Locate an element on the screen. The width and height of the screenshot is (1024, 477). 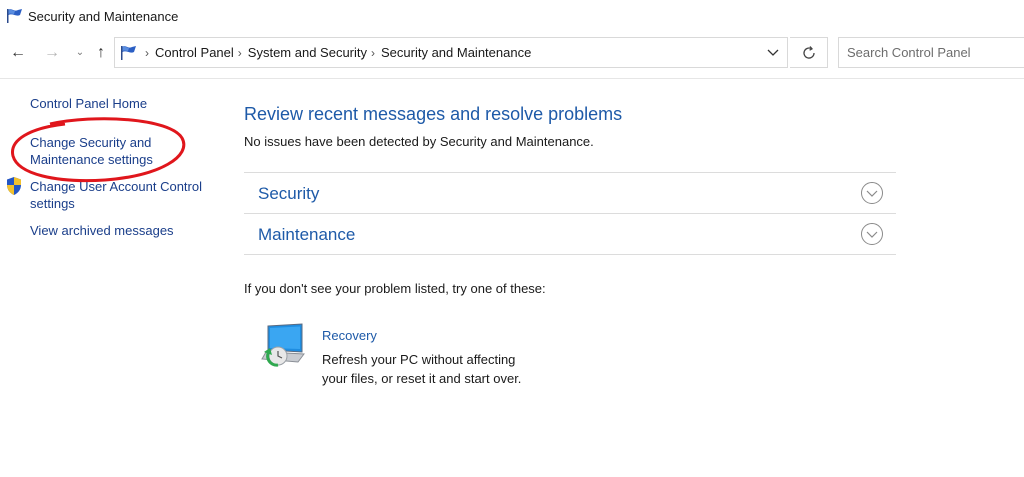
arrow-up-icon: ↑ is located at coordinates (101, 53).